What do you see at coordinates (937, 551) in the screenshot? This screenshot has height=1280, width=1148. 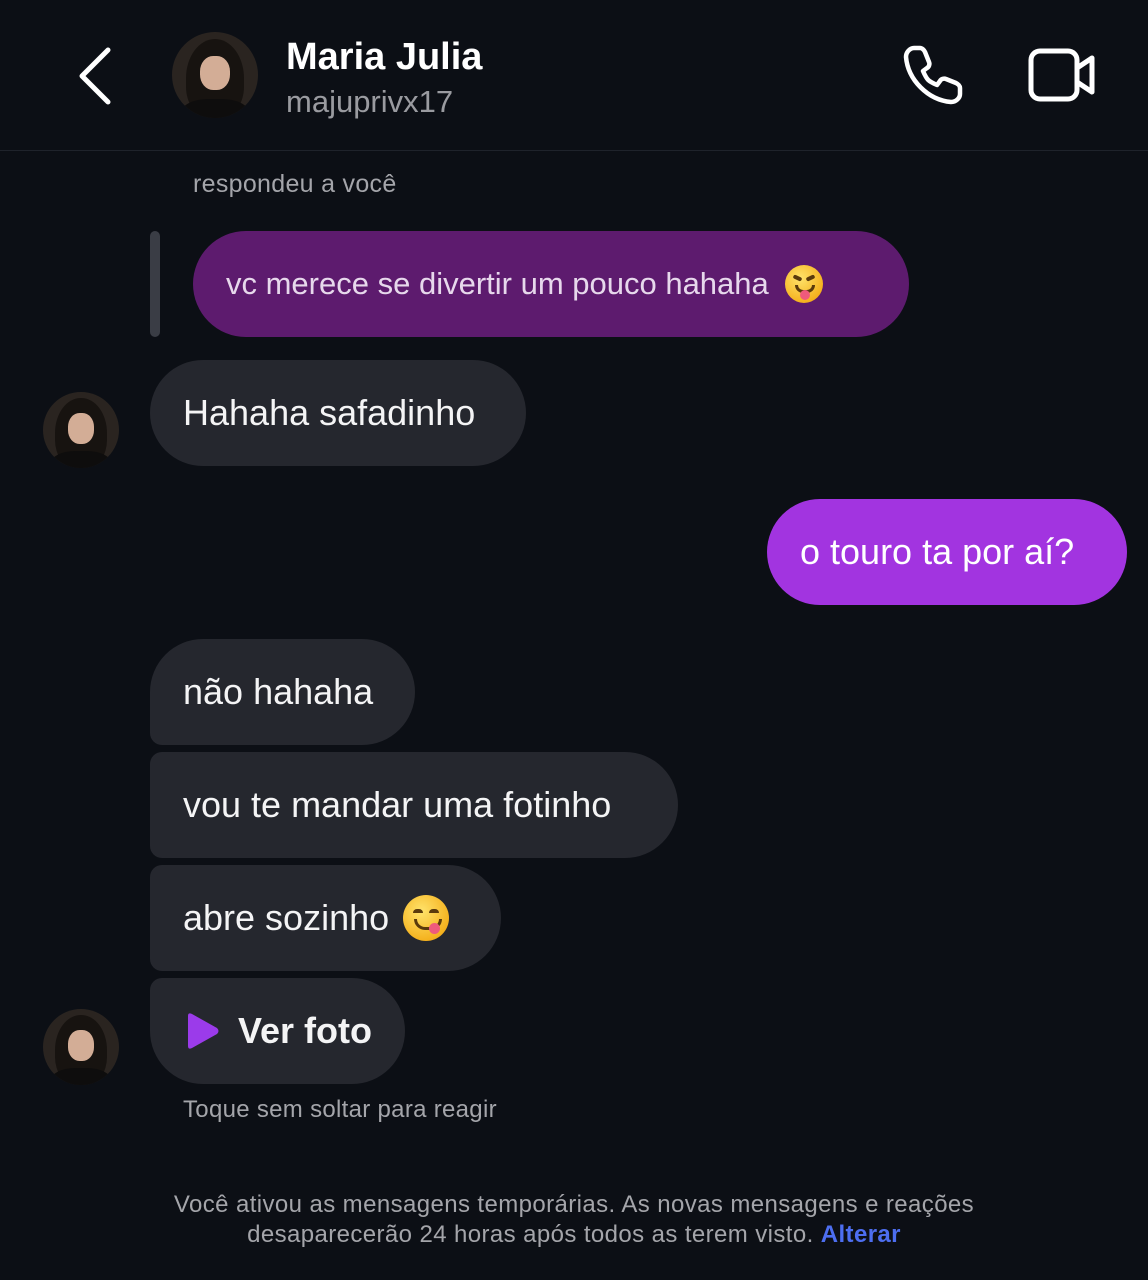 I see `message-text: o touro ta por aí?` at bounding box center [937, 551].